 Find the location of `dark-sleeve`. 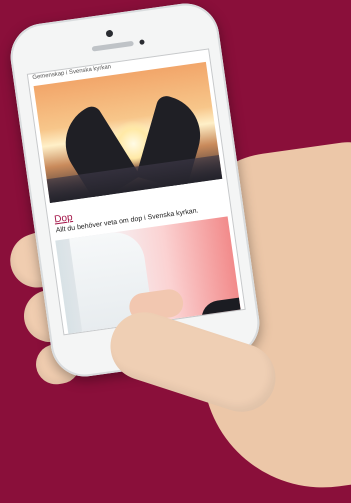

dark-sleeve is located at coordinates (221, 311).